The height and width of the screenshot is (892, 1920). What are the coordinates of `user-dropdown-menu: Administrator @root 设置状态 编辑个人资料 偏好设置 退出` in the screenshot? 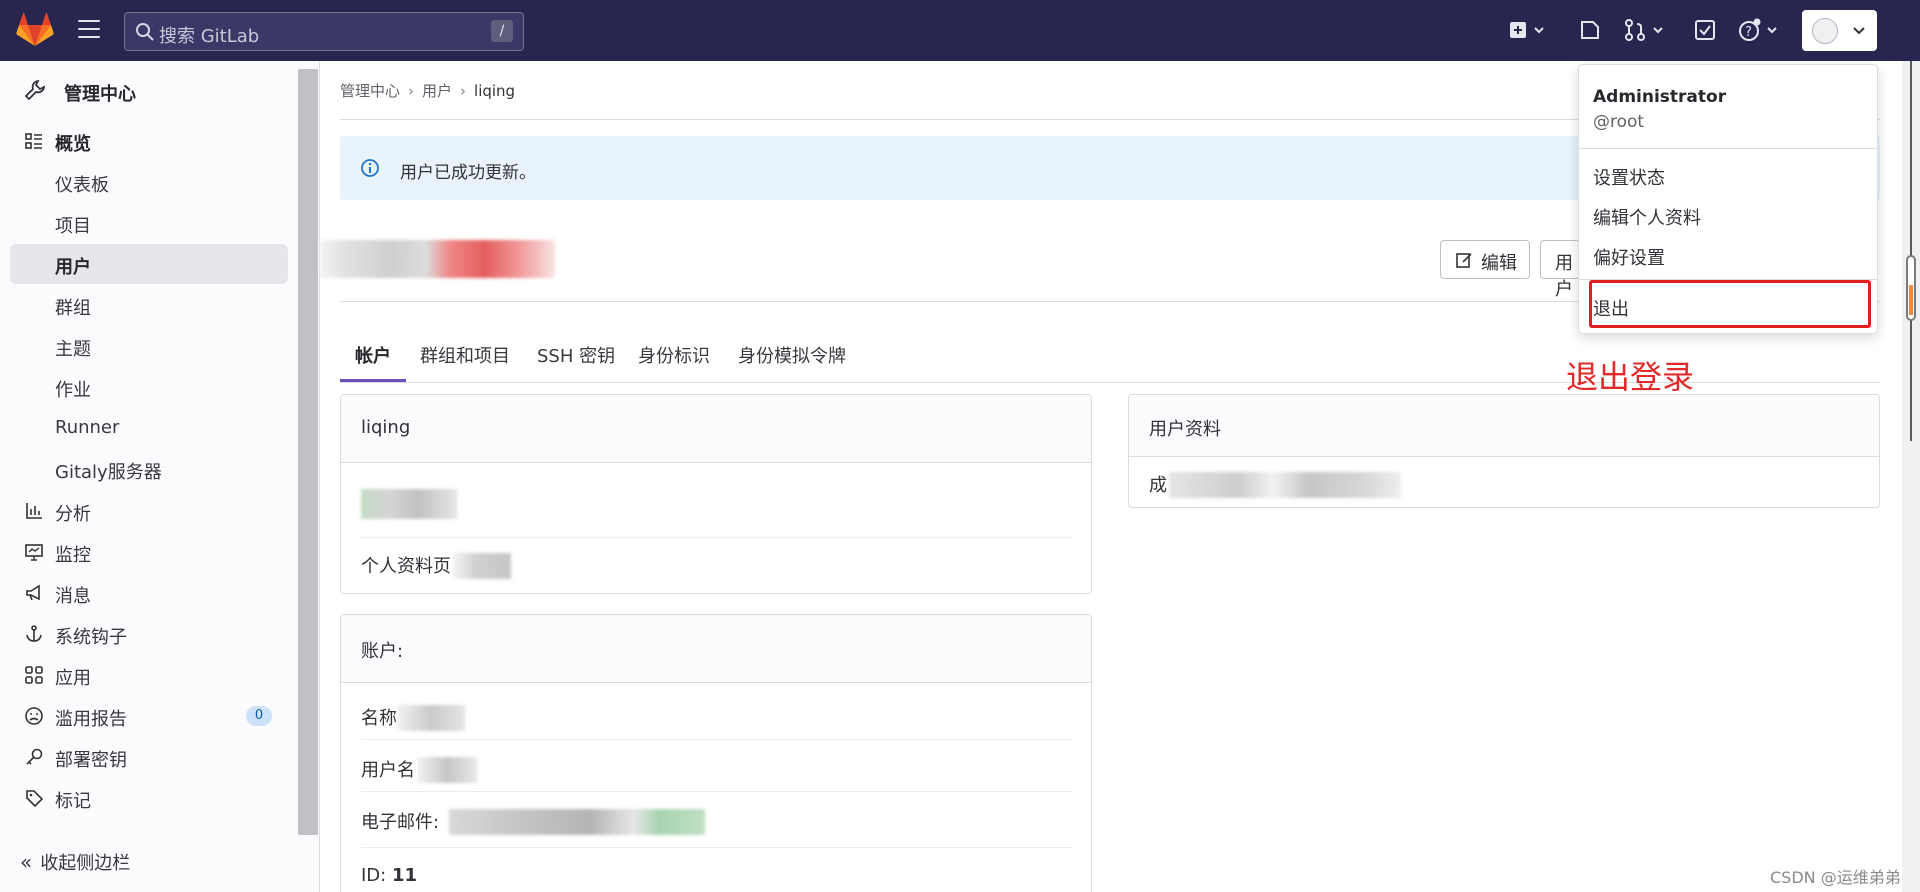 It's located at (1728, 199).